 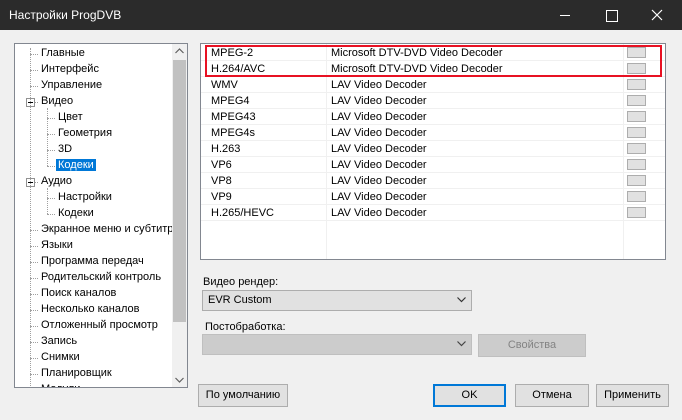 I want to click on codec-format: MPEG4, so click(x=230, y=101).